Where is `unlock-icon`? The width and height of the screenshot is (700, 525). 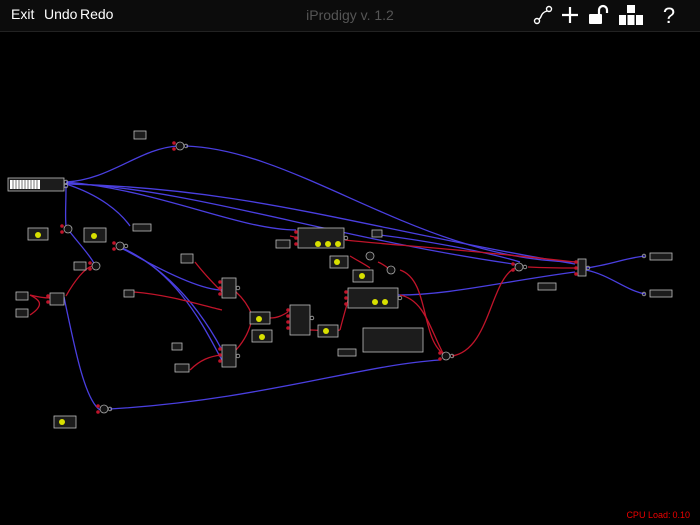
unlock-icon is located at coordinates (598, 15).